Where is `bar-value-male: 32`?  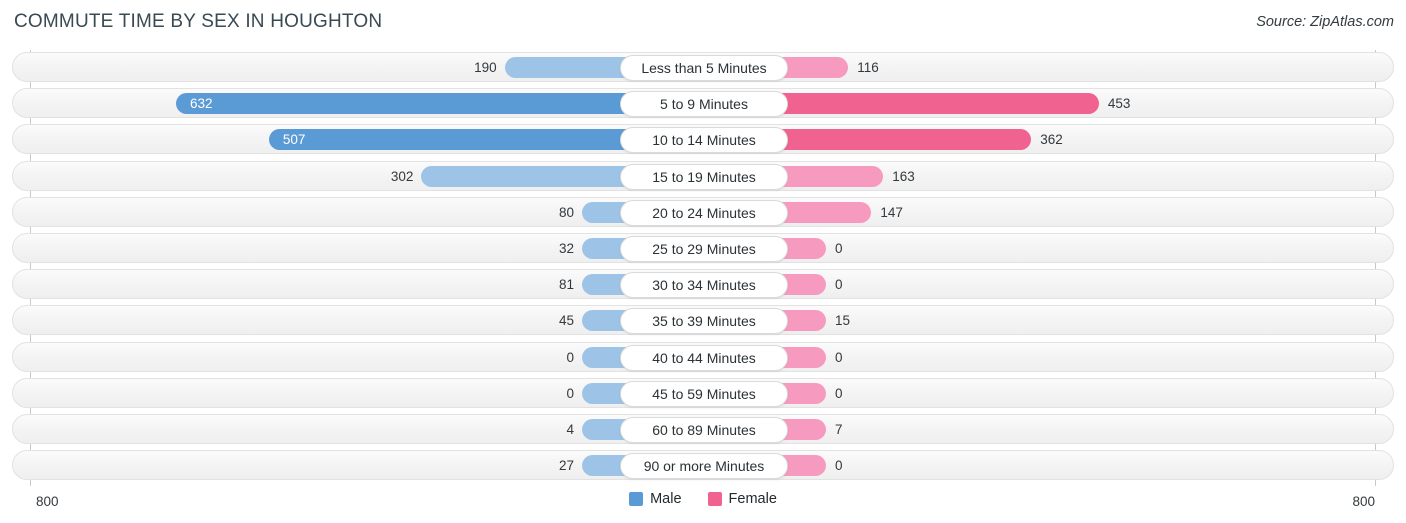
bar-value-male: 32 is located at coordinates (566, 248).